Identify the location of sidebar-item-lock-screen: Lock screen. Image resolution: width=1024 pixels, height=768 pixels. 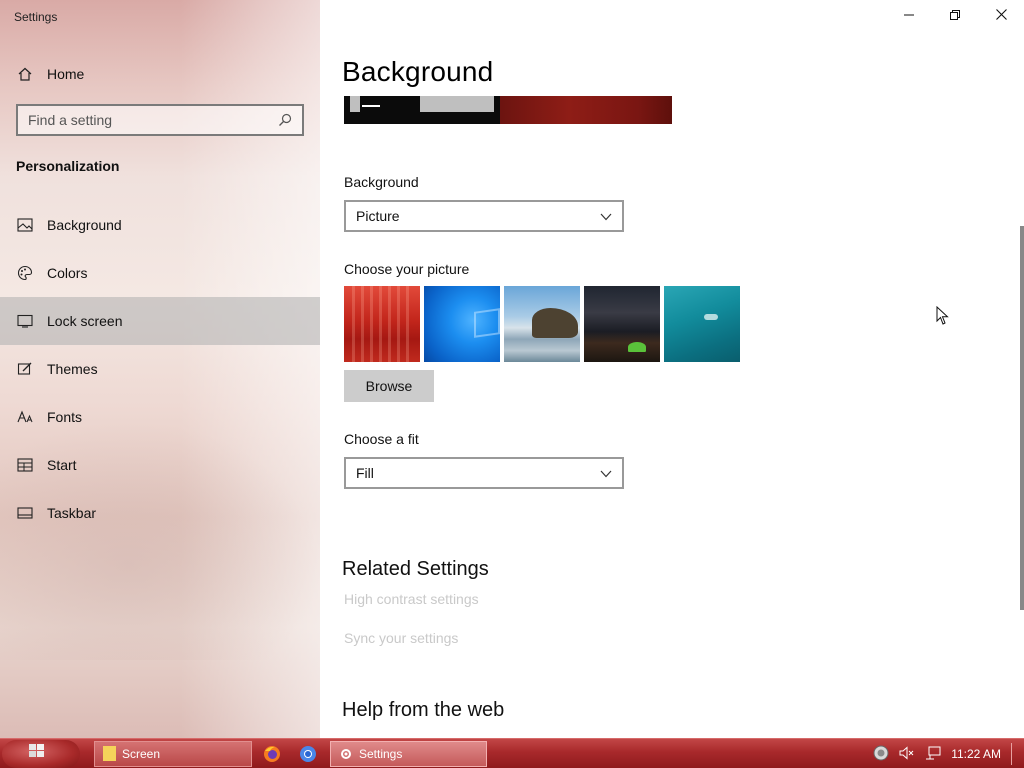
(160, 321).